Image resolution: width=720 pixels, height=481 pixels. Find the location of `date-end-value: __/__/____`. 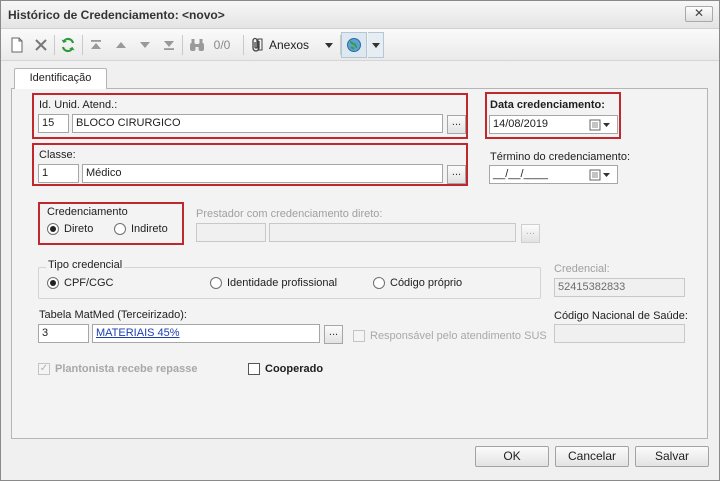

date-end-value: __/__/____ is located at coordinates (521, 174).